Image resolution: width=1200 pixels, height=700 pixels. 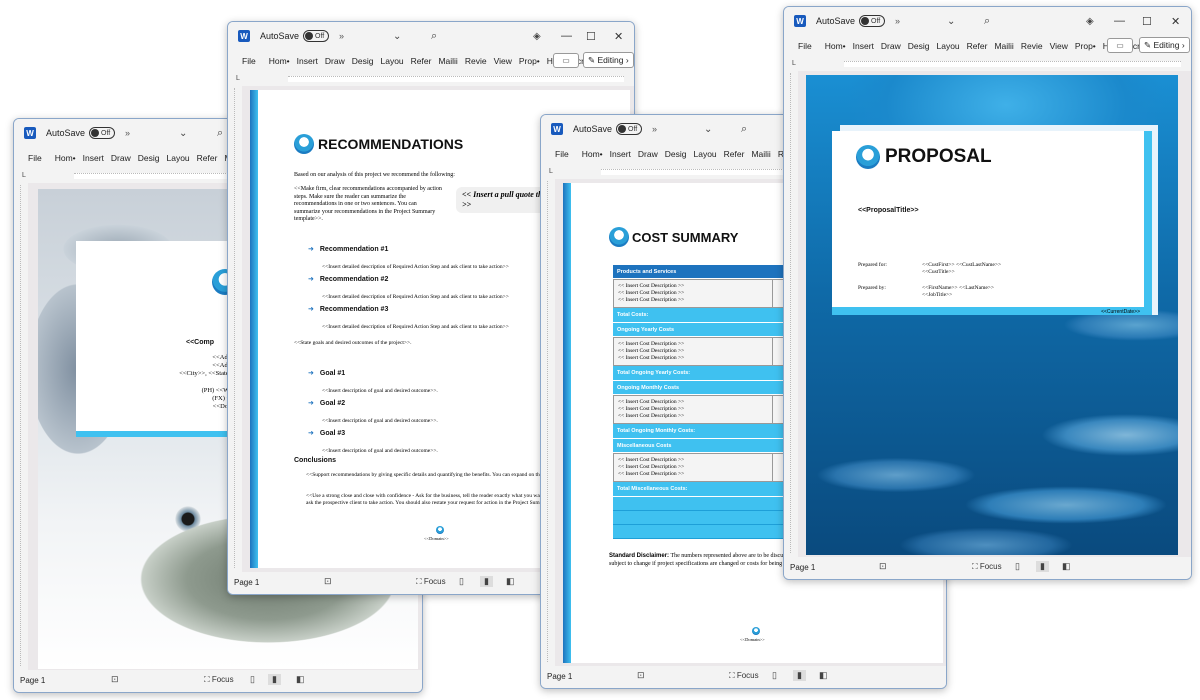 I want to click on domain-logo-icon, so click(x=440, y=530).